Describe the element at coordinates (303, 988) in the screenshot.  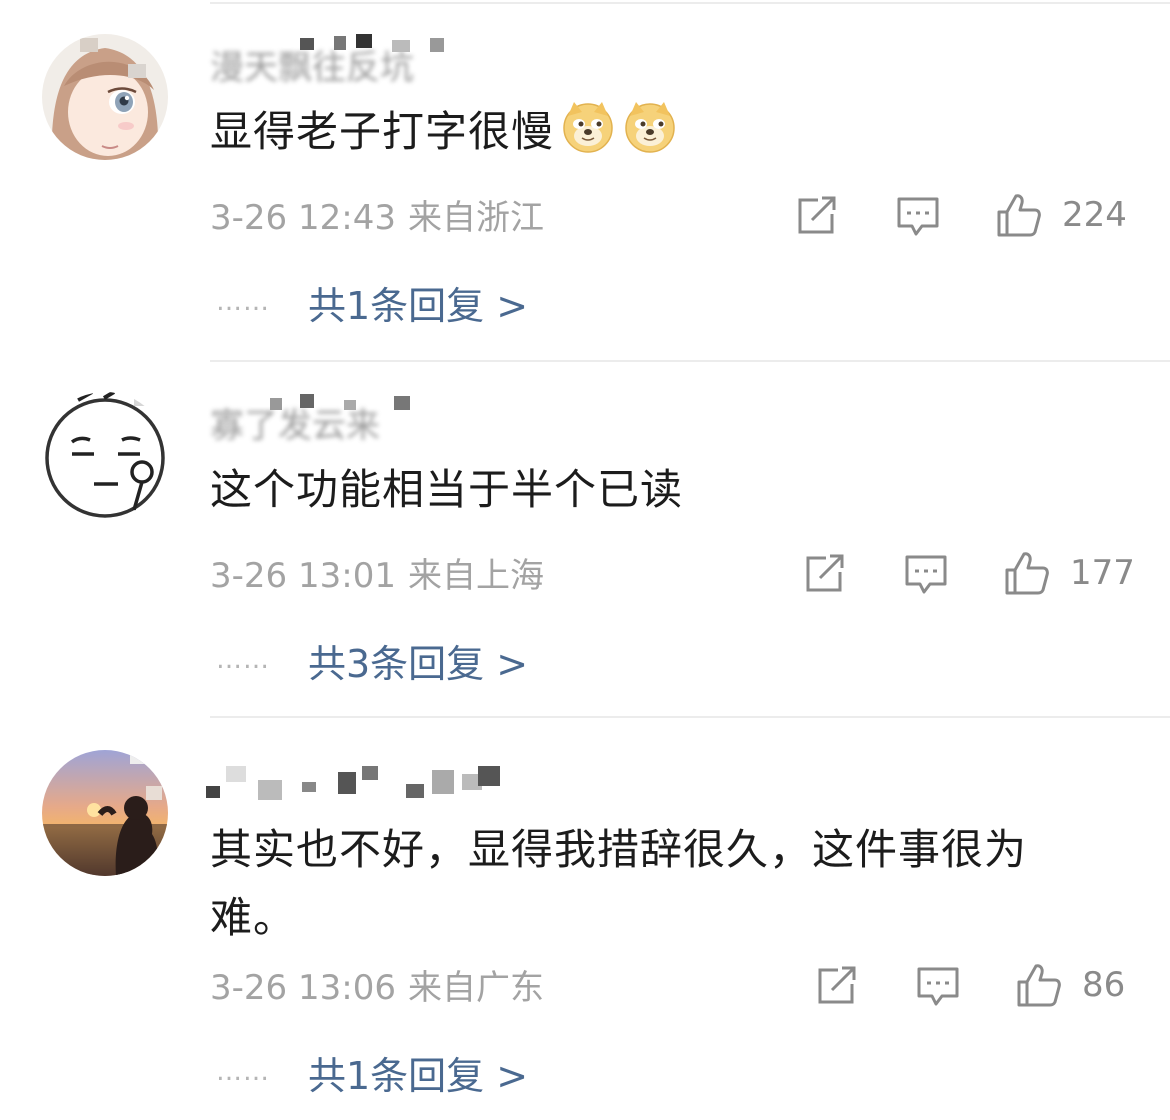
I see `timestamp: 3-26 13:06` at that location.